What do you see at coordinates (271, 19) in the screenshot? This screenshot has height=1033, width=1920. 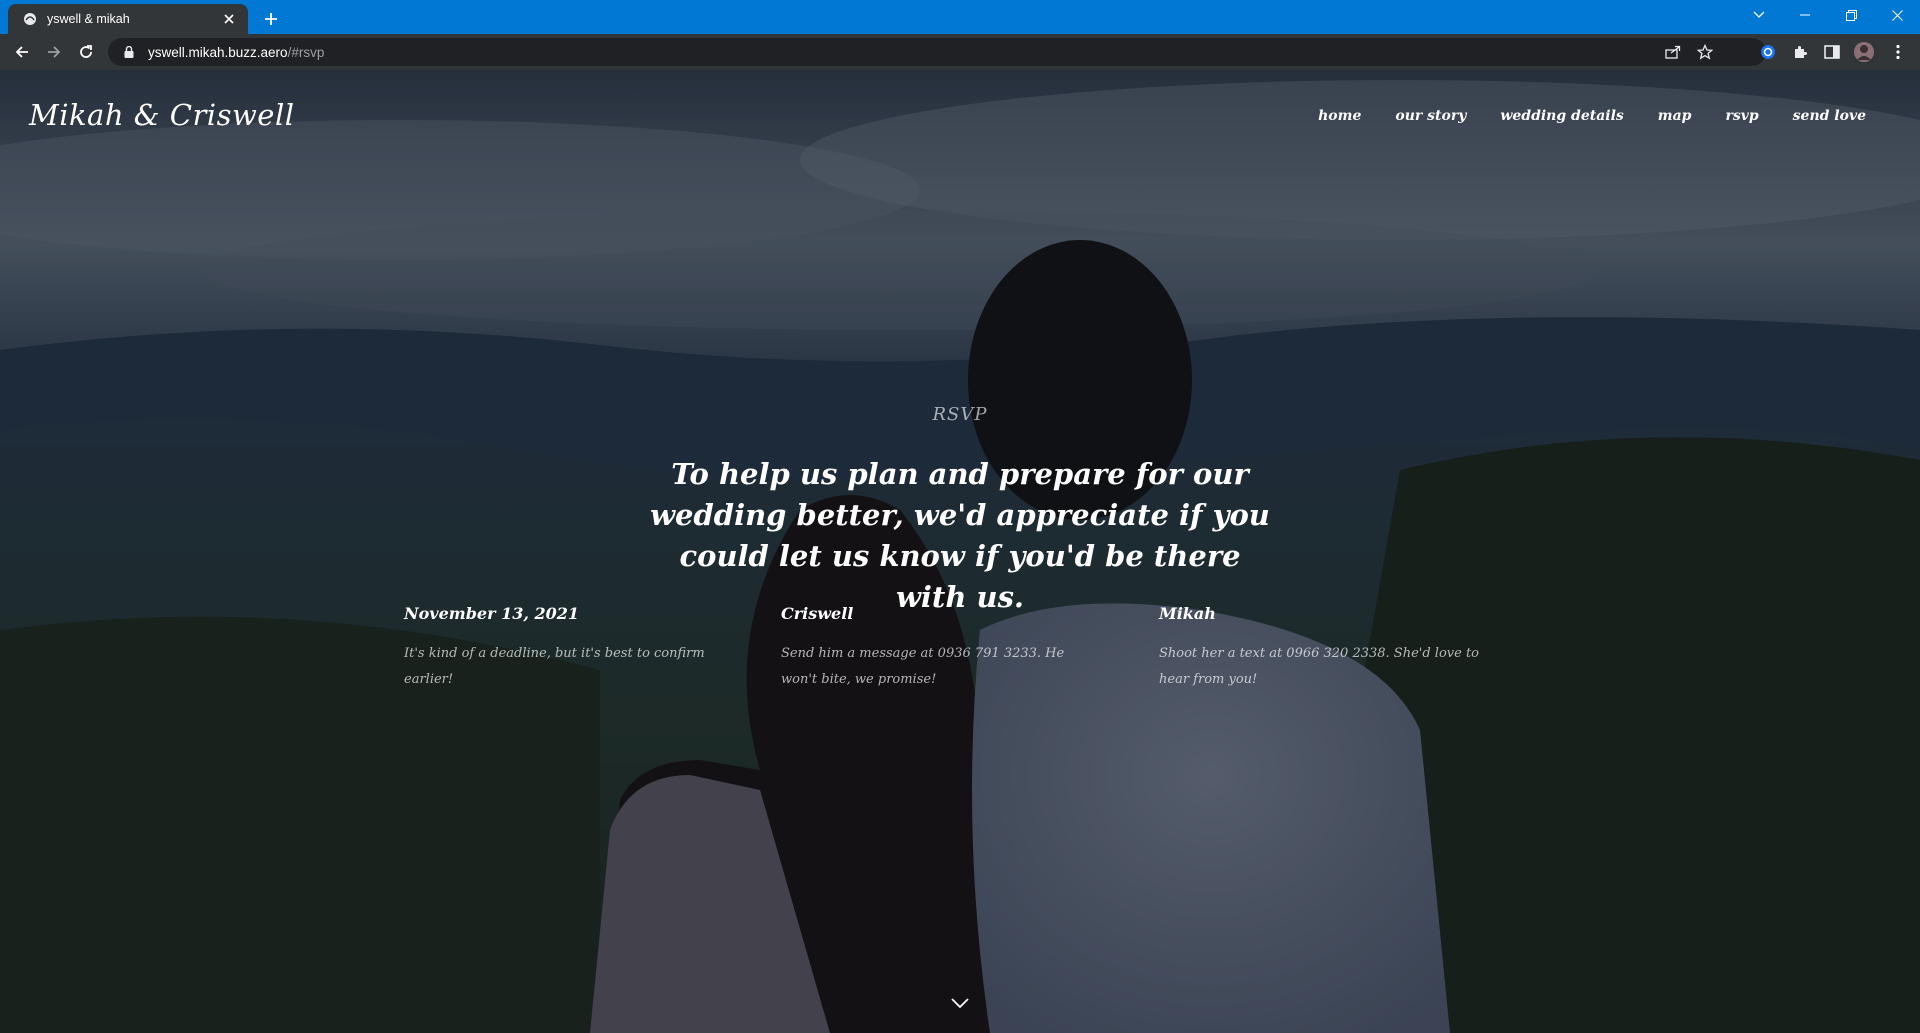 I see `plus-icon` at bounding box center [271, 19].